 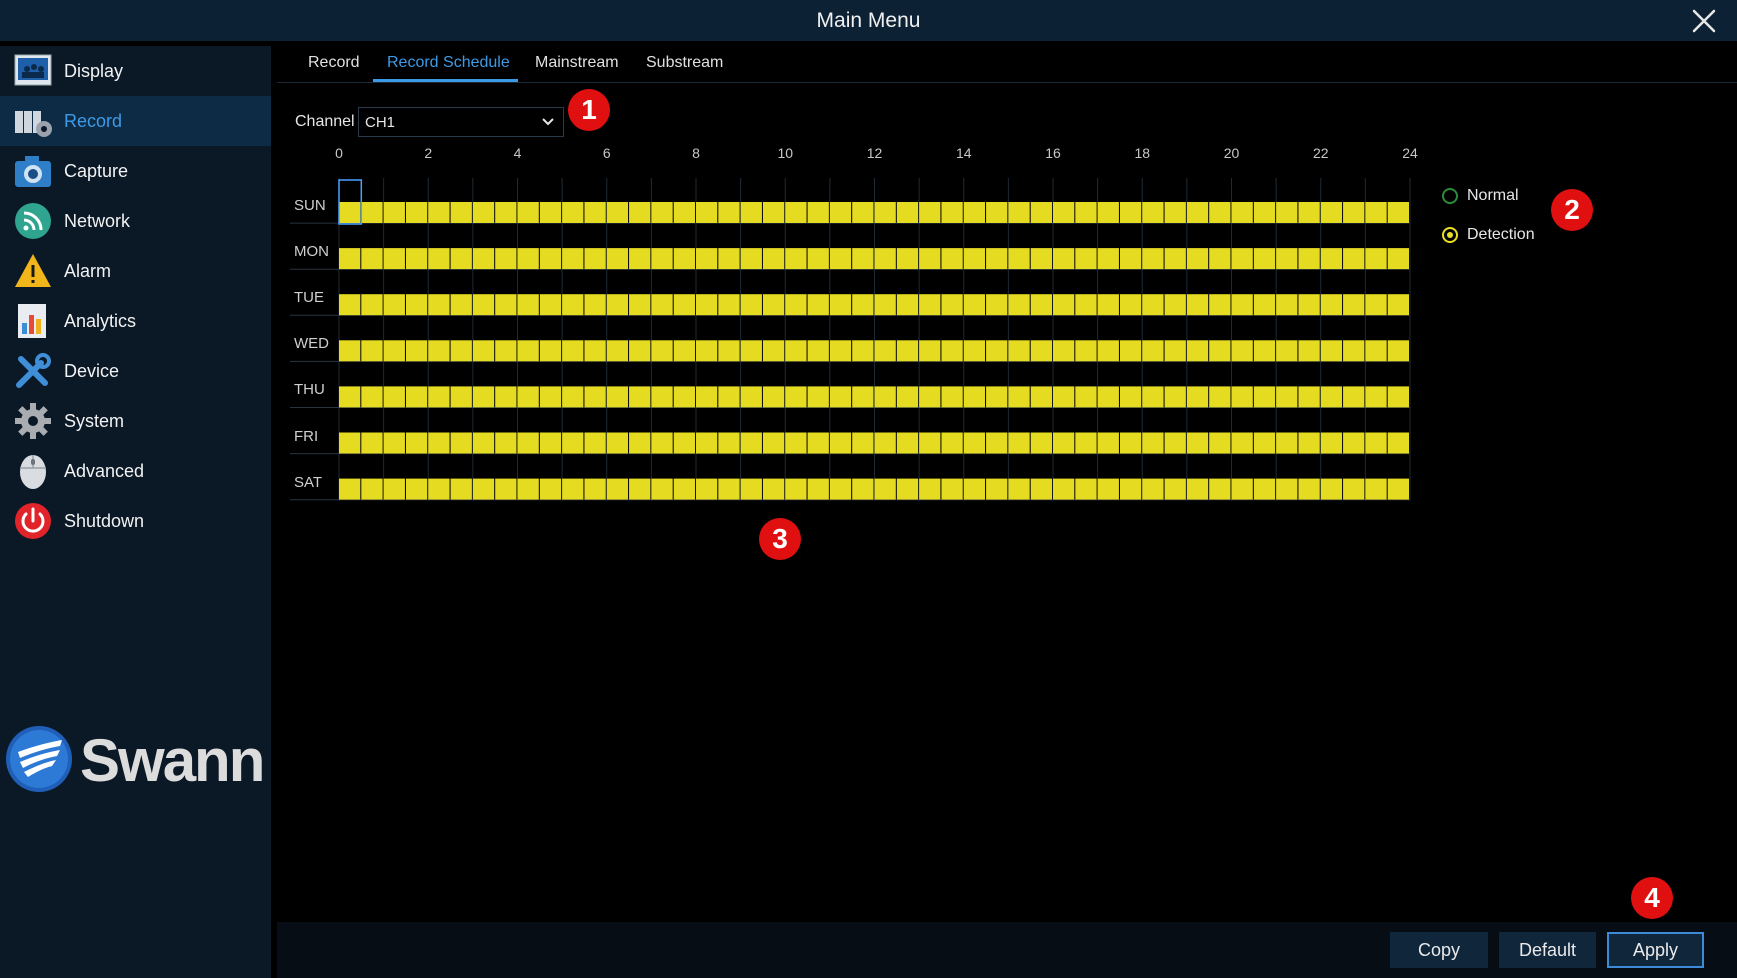 What do you see at coordinates (448, 63) in the screenshot?
I see `tab-record-schedule: Record Schedule` at bounding box center [448, 63].